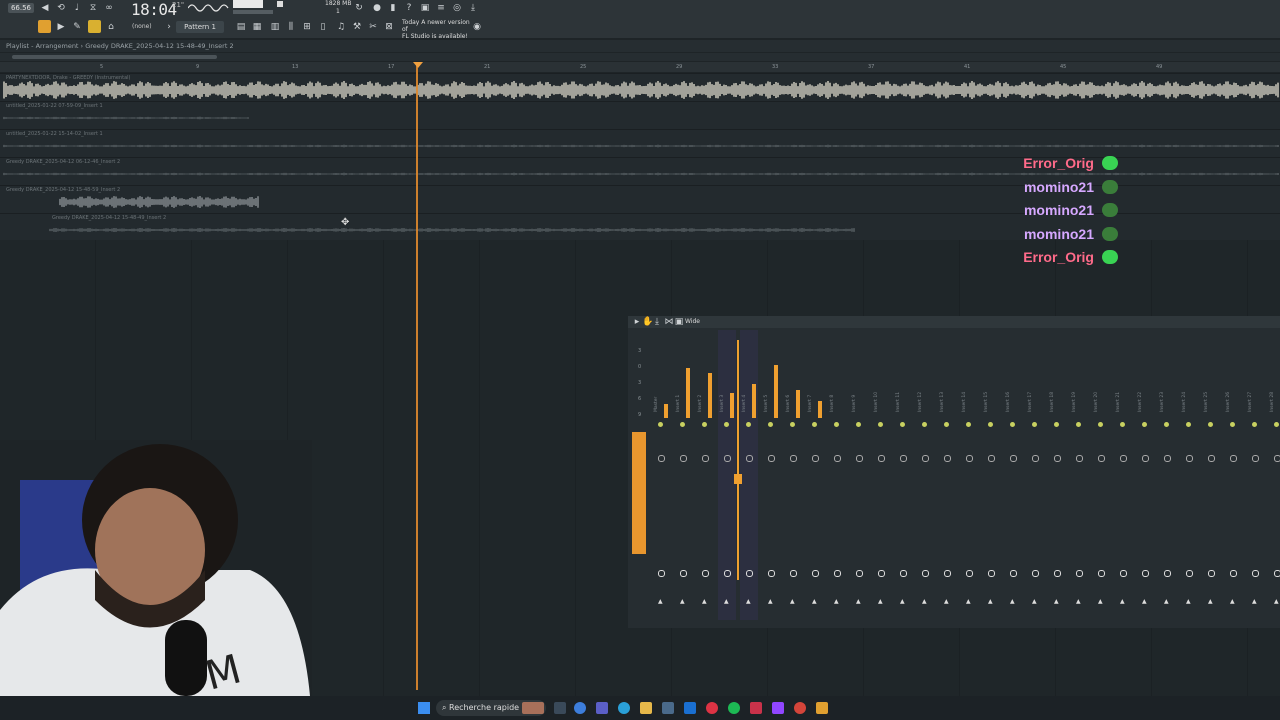 This screenshot has height=720, width=1280. What do you see at coordinates (602, 708) in the screenshot?
I see `teams-icon` at bounding box center [602, 708].